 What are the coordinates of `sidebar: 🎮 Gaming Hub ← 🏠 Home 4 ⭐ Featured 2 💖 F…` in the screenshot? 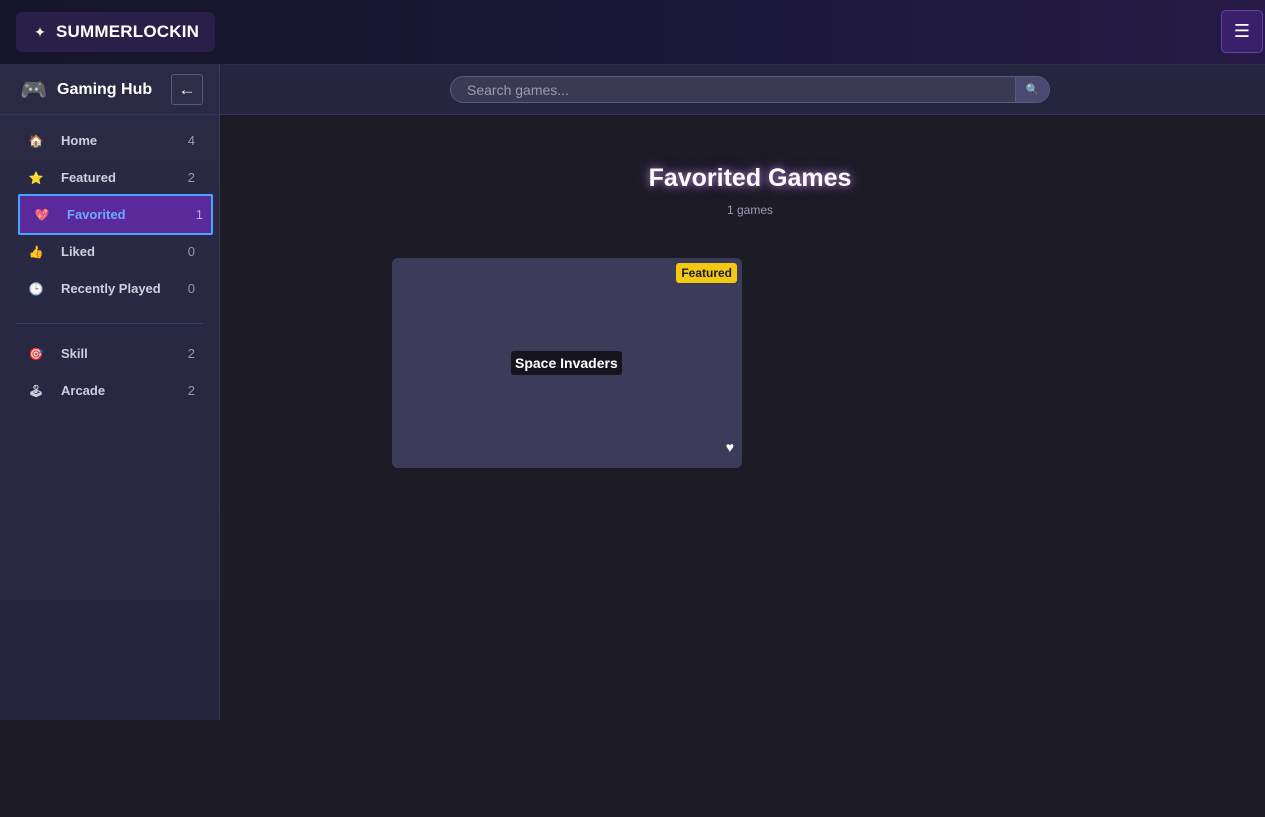 It's located at (110, 392).